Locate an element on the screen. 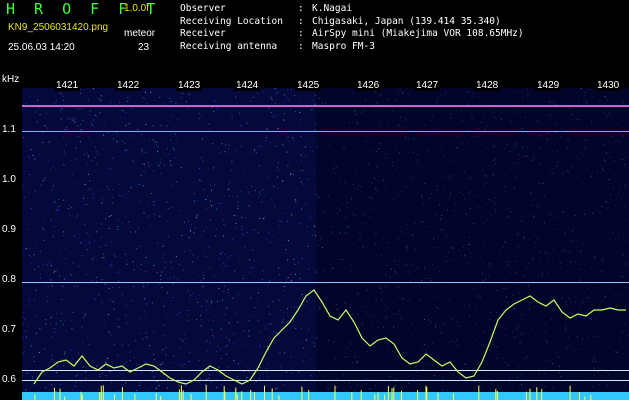 This screenshot has height=400, width=629. x-tick-label: 1424 is located at coordinates (247, 85).